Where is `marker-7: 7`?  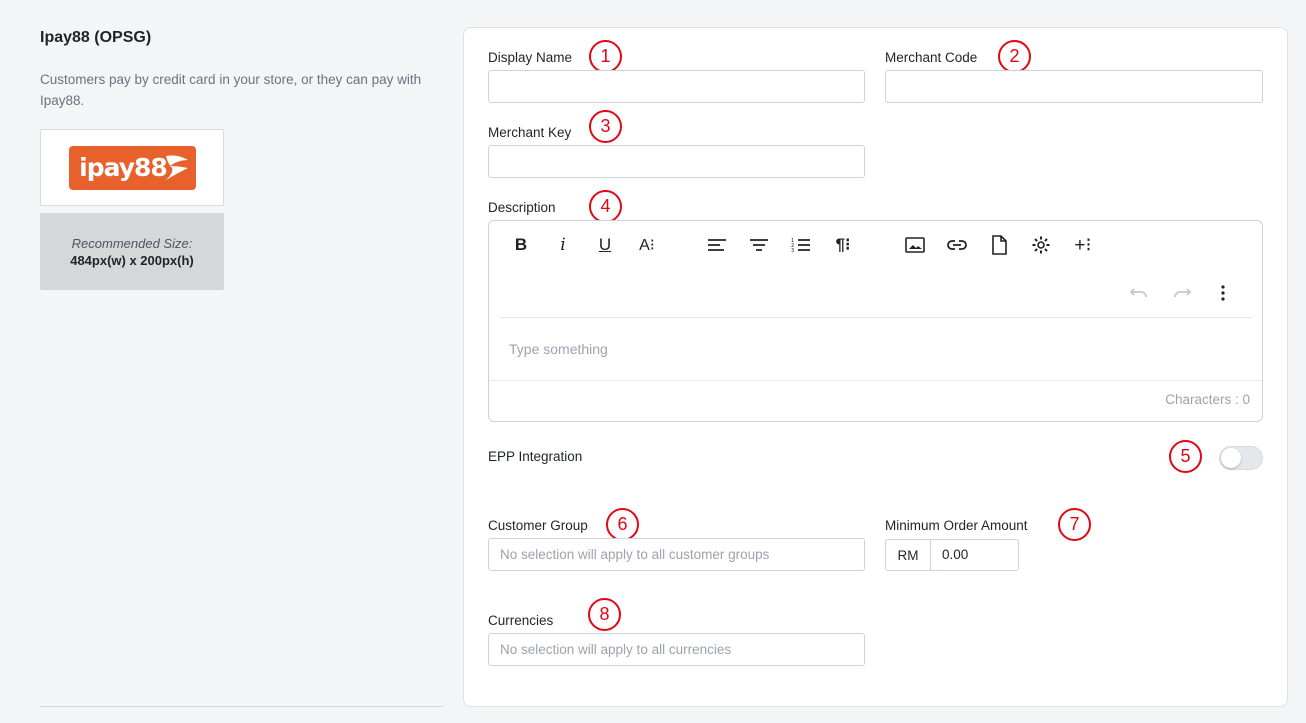
marker-7: 7 is located at coordinates (1074, 524).